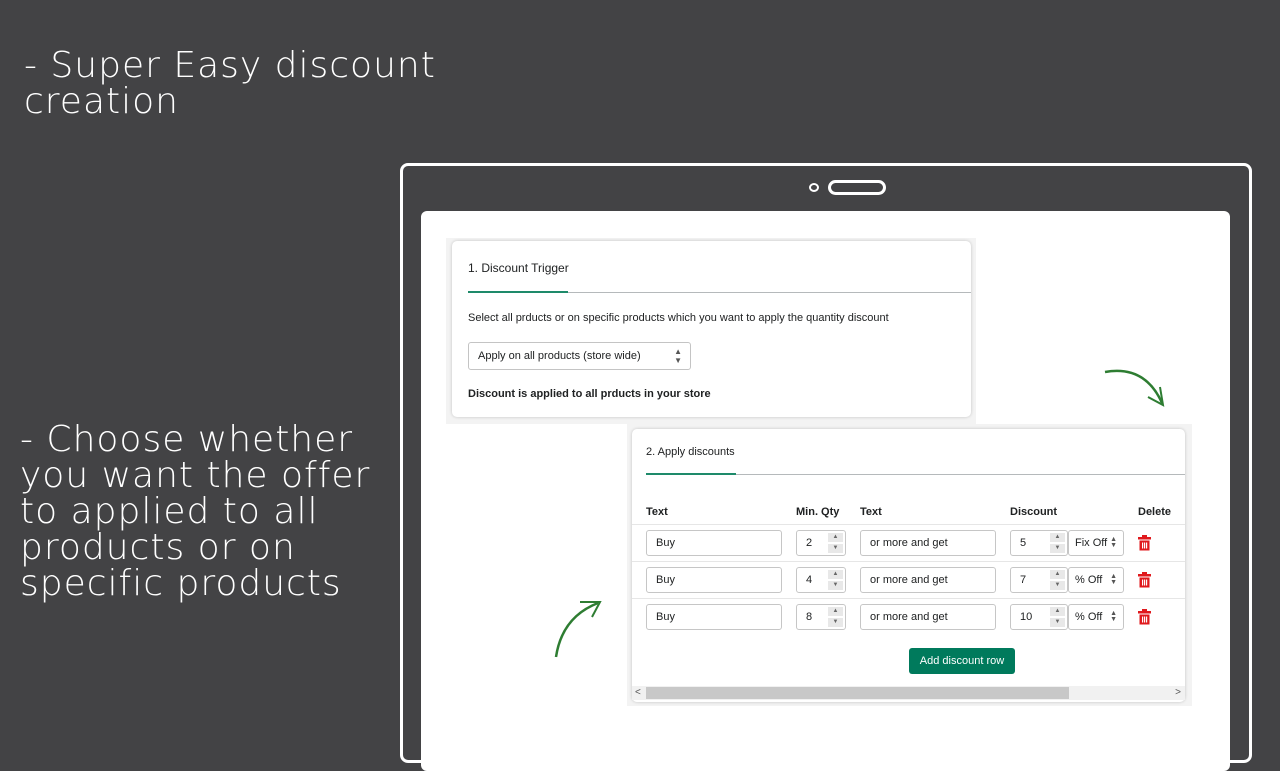  Describe the element at coordinates (814, 187) in the screenshot. I see `camera-icon` at that location.